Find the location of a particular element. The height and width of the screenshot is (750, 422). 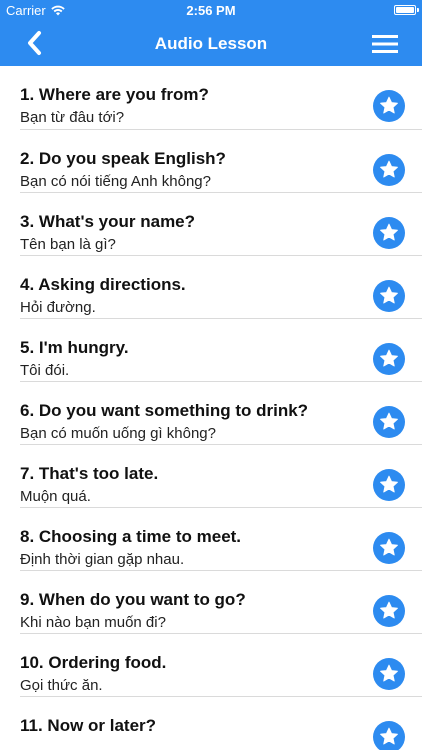

lesson-row: 4. Asking directions. Hỏi đường. is located at coordinates (221, 287).